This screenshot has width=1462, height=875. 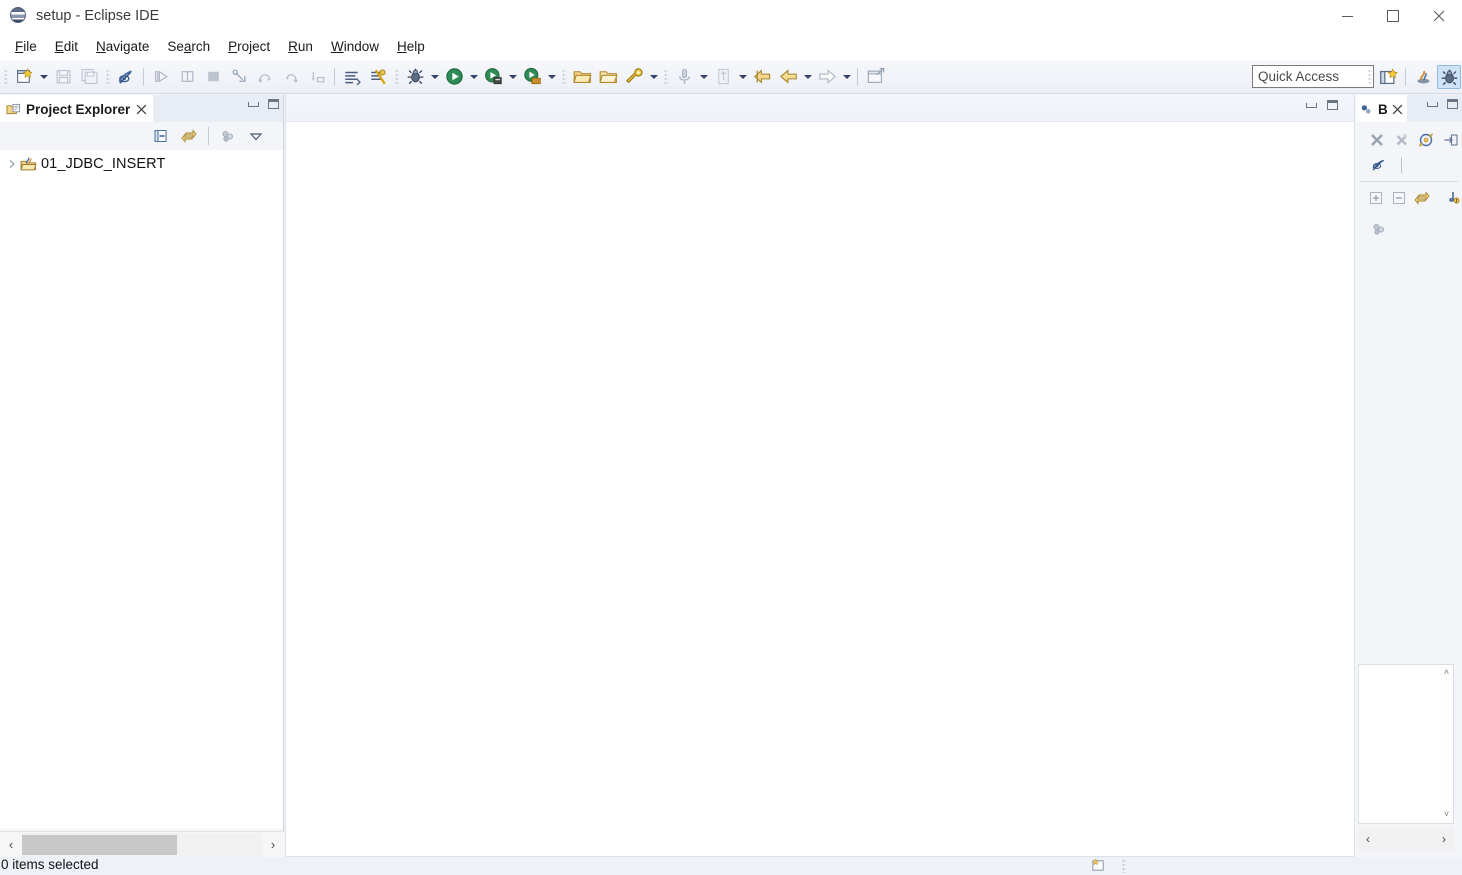 What do you see at coordinates (703, 77) in the screenshot?
I see `open-task-dropdown-icon` at bounding box center [703, 77].